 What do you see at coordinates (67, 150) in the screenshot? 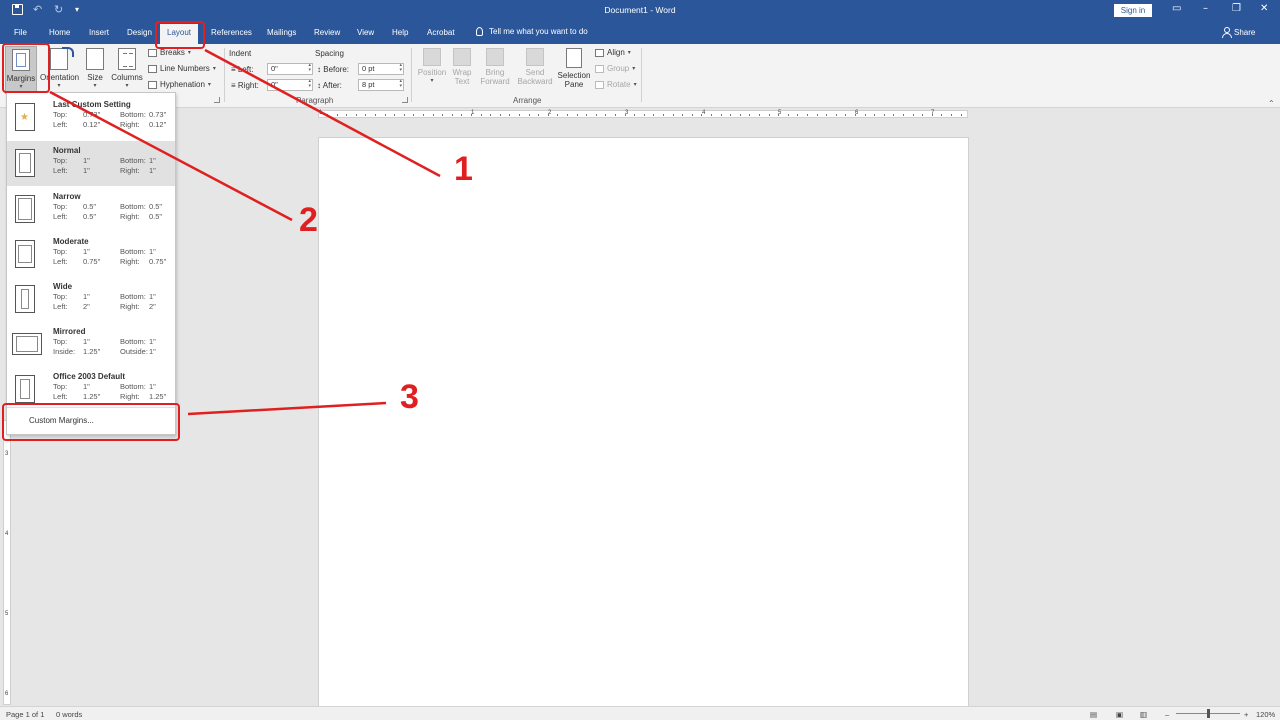
I see `margin-option-name: Normal` at bounding box center [67, 150].